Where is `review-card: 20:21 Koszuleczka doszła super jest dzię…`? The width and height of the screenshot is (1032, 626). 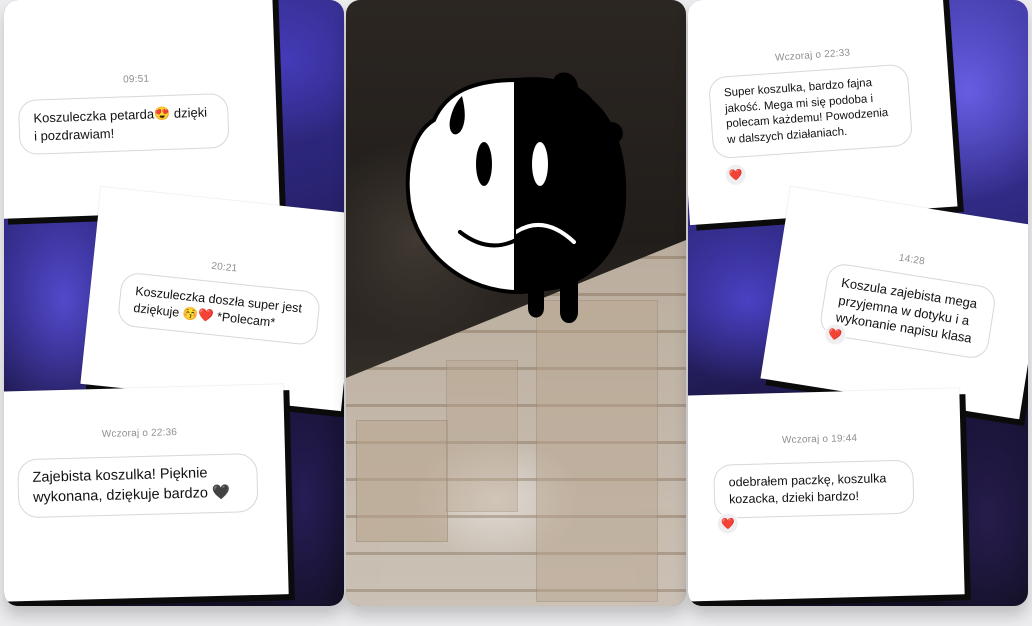
review-card: 20:21 Koszuleczka doszła super jest dzię… is located at coordinates (212, 299).